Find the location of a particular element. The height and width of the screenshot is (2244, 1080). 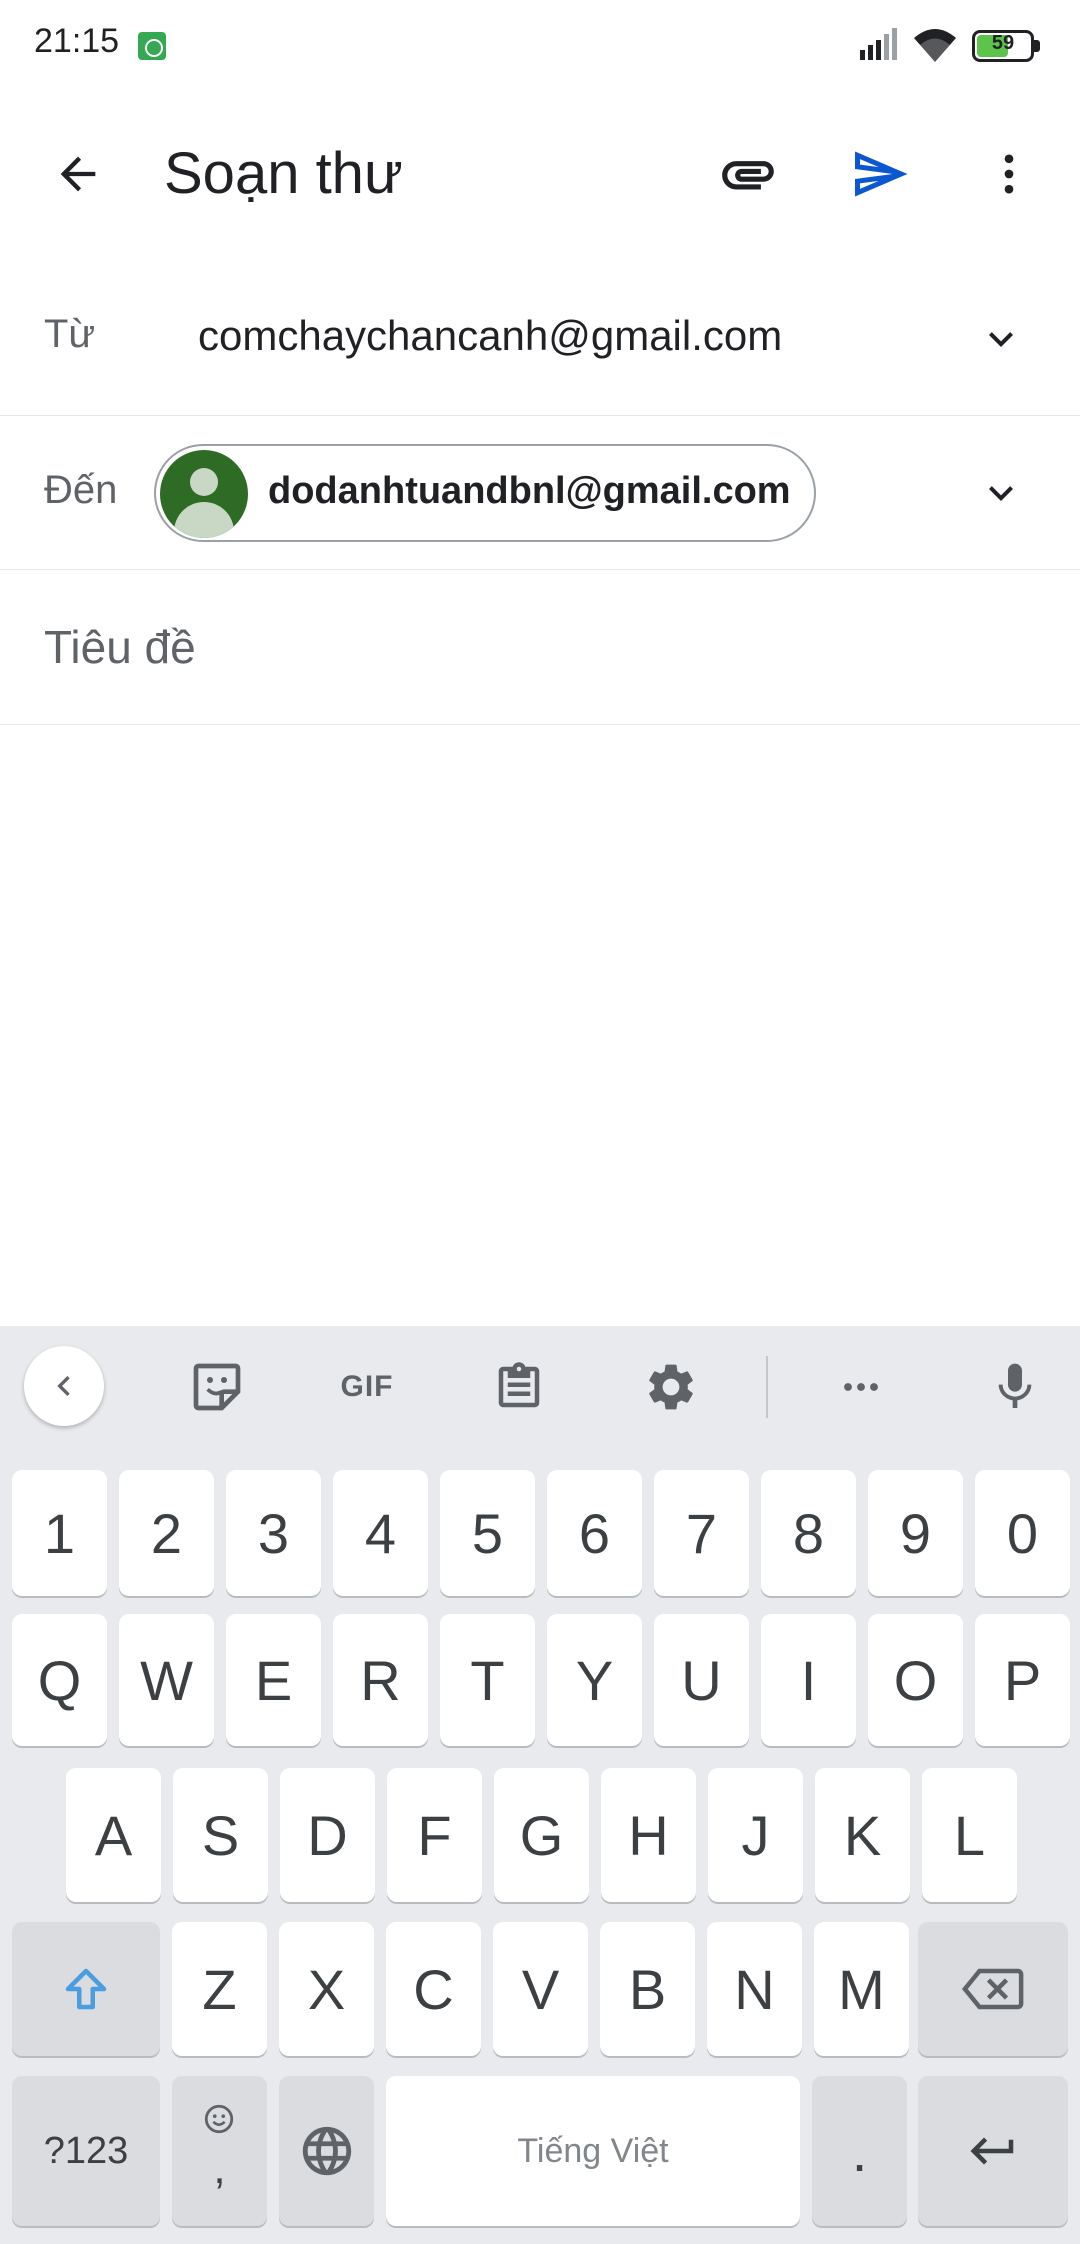

backspace-key is located at coordinates (993, 1989).